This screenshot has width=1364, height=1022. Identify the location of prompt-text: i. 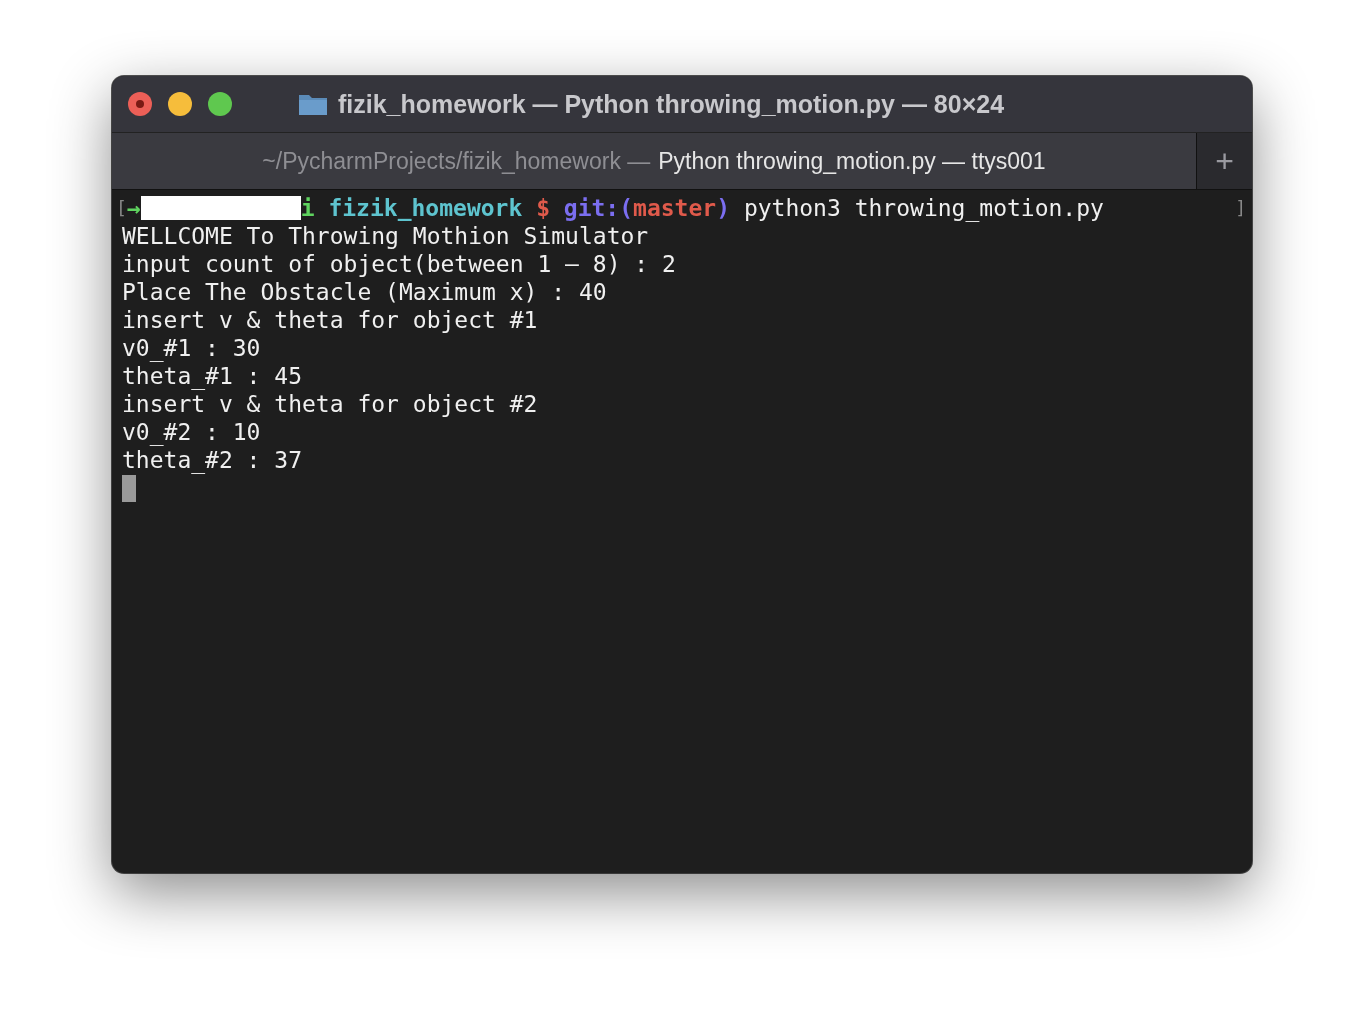
(307, 208).